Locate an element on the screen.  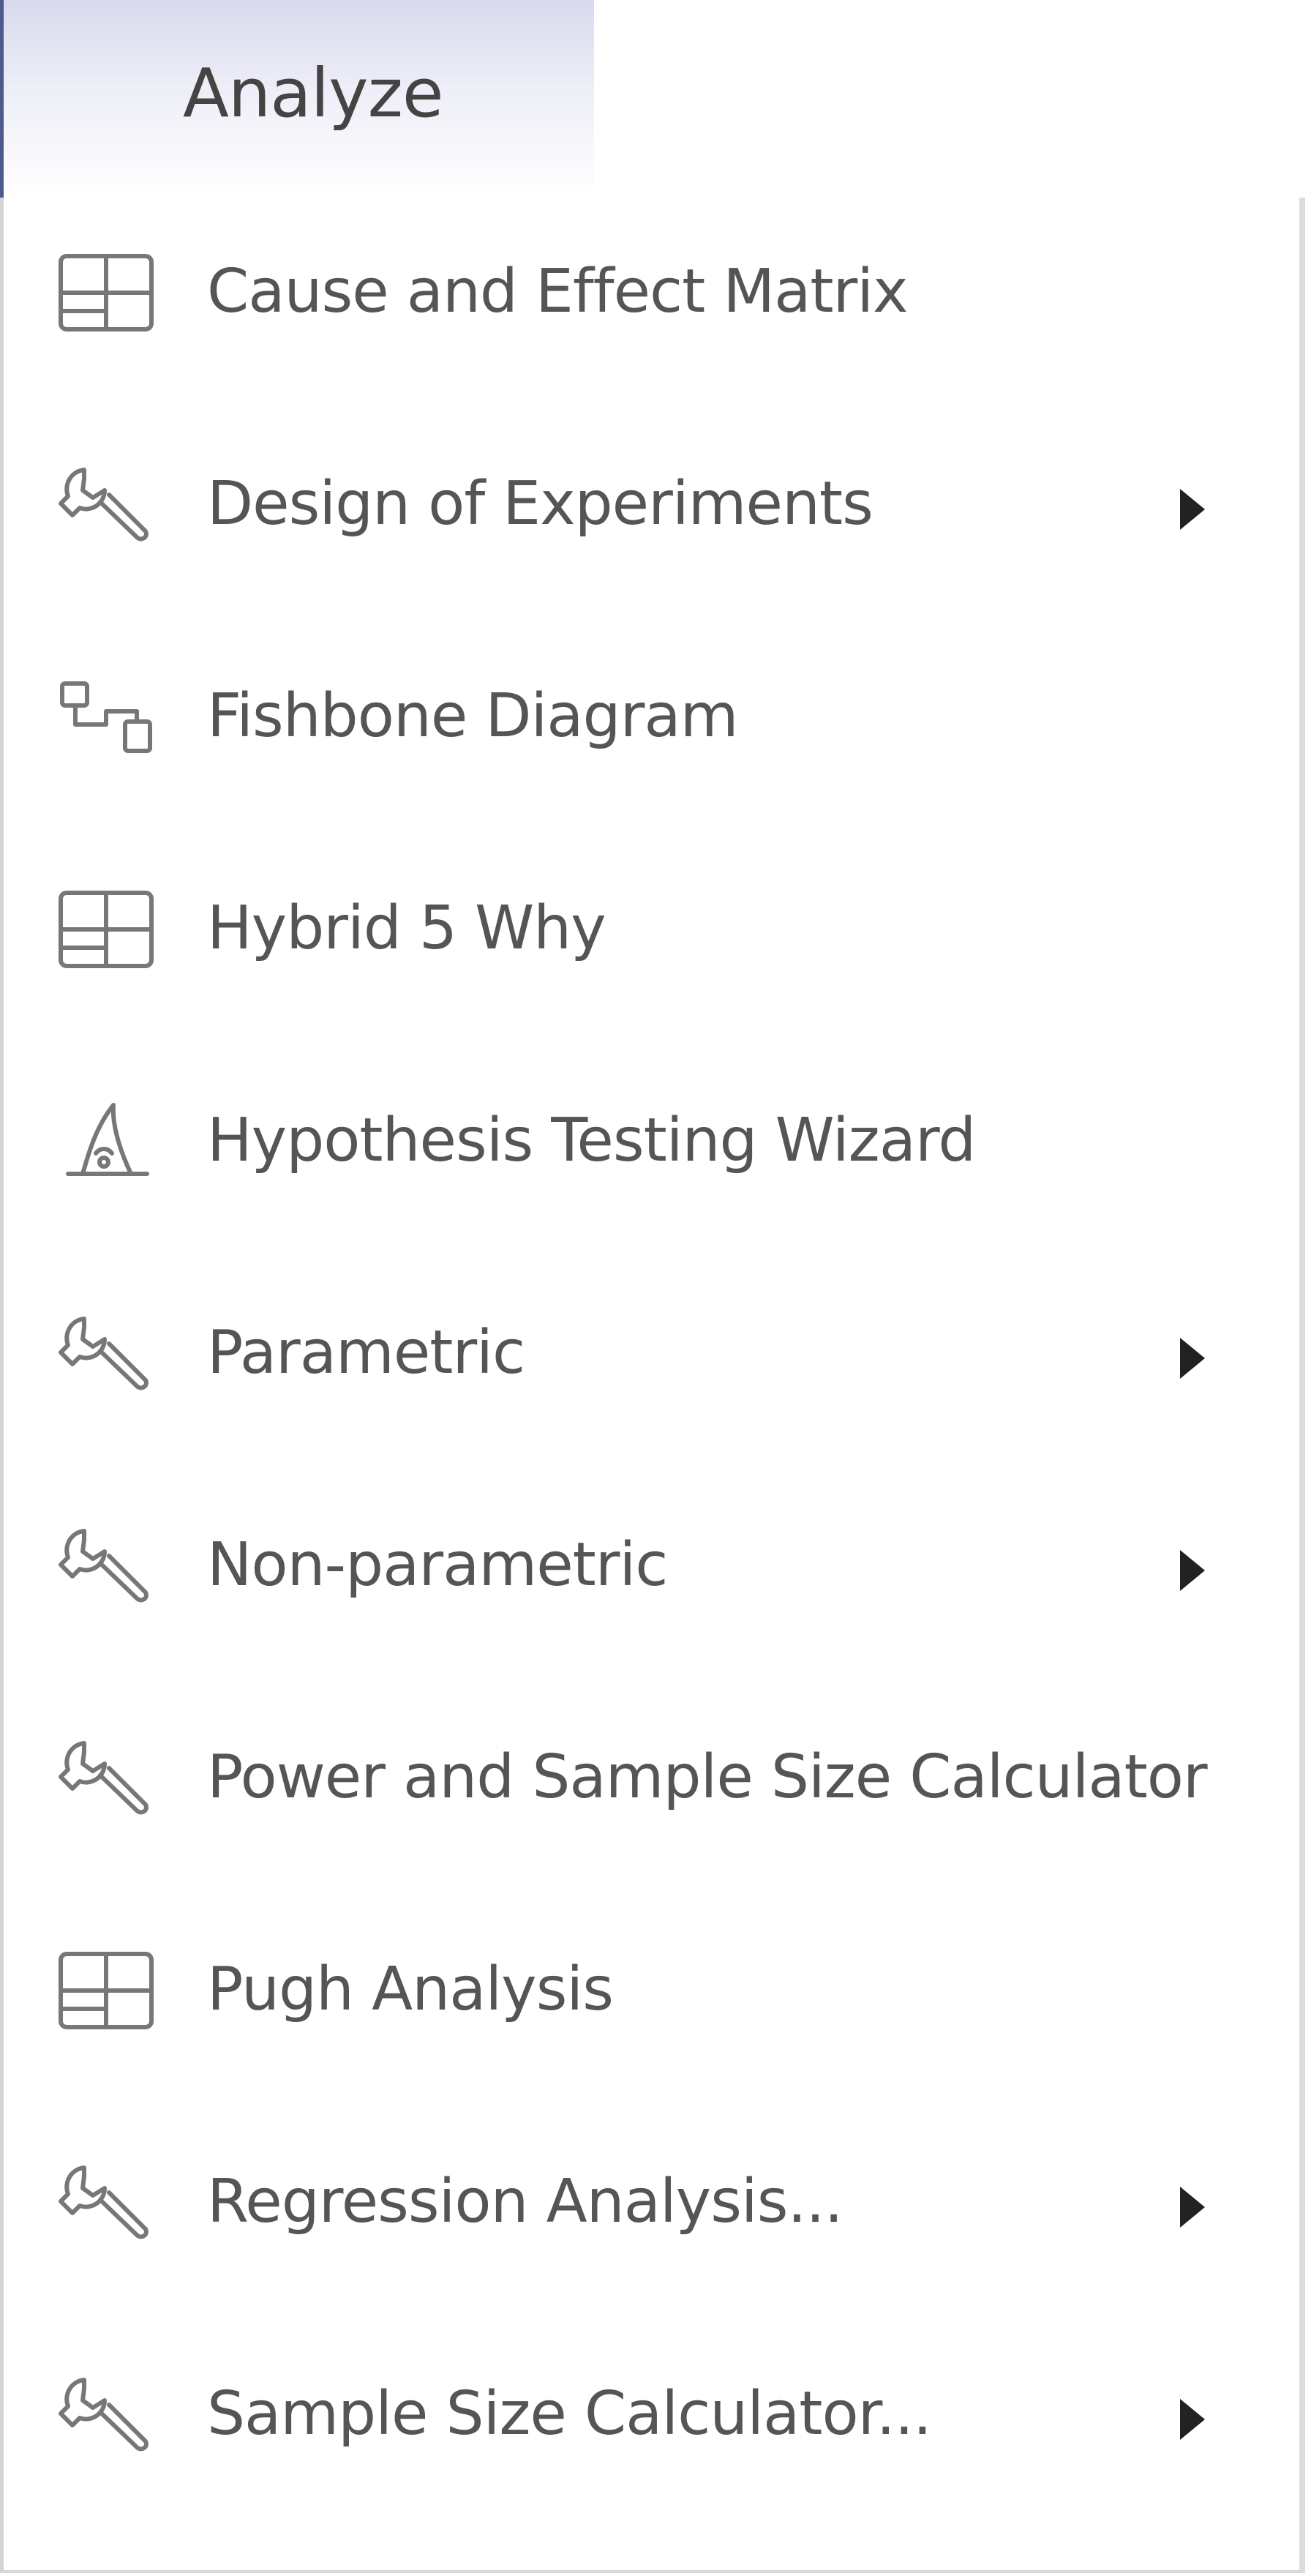
menu-item-label: Fishbone Diagram is located at coordinates (472, 716).